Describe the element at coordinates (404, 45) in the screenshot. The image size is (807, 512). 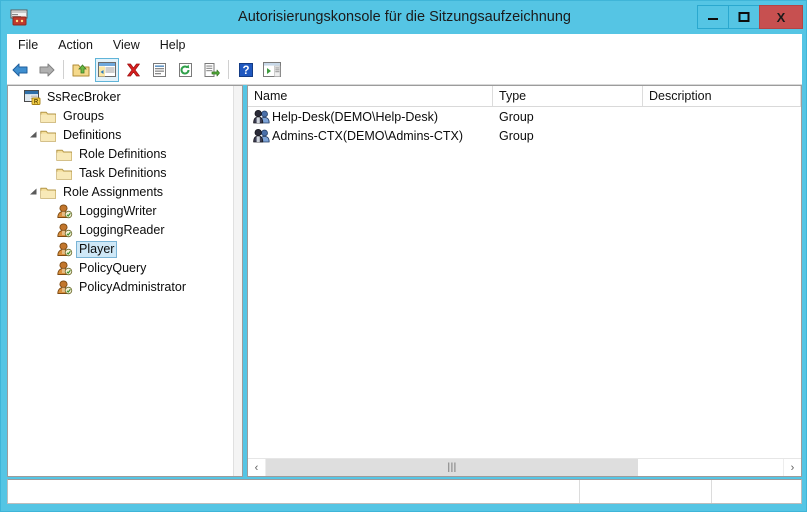
I see `menu-bar: File Action View Help` at that location.